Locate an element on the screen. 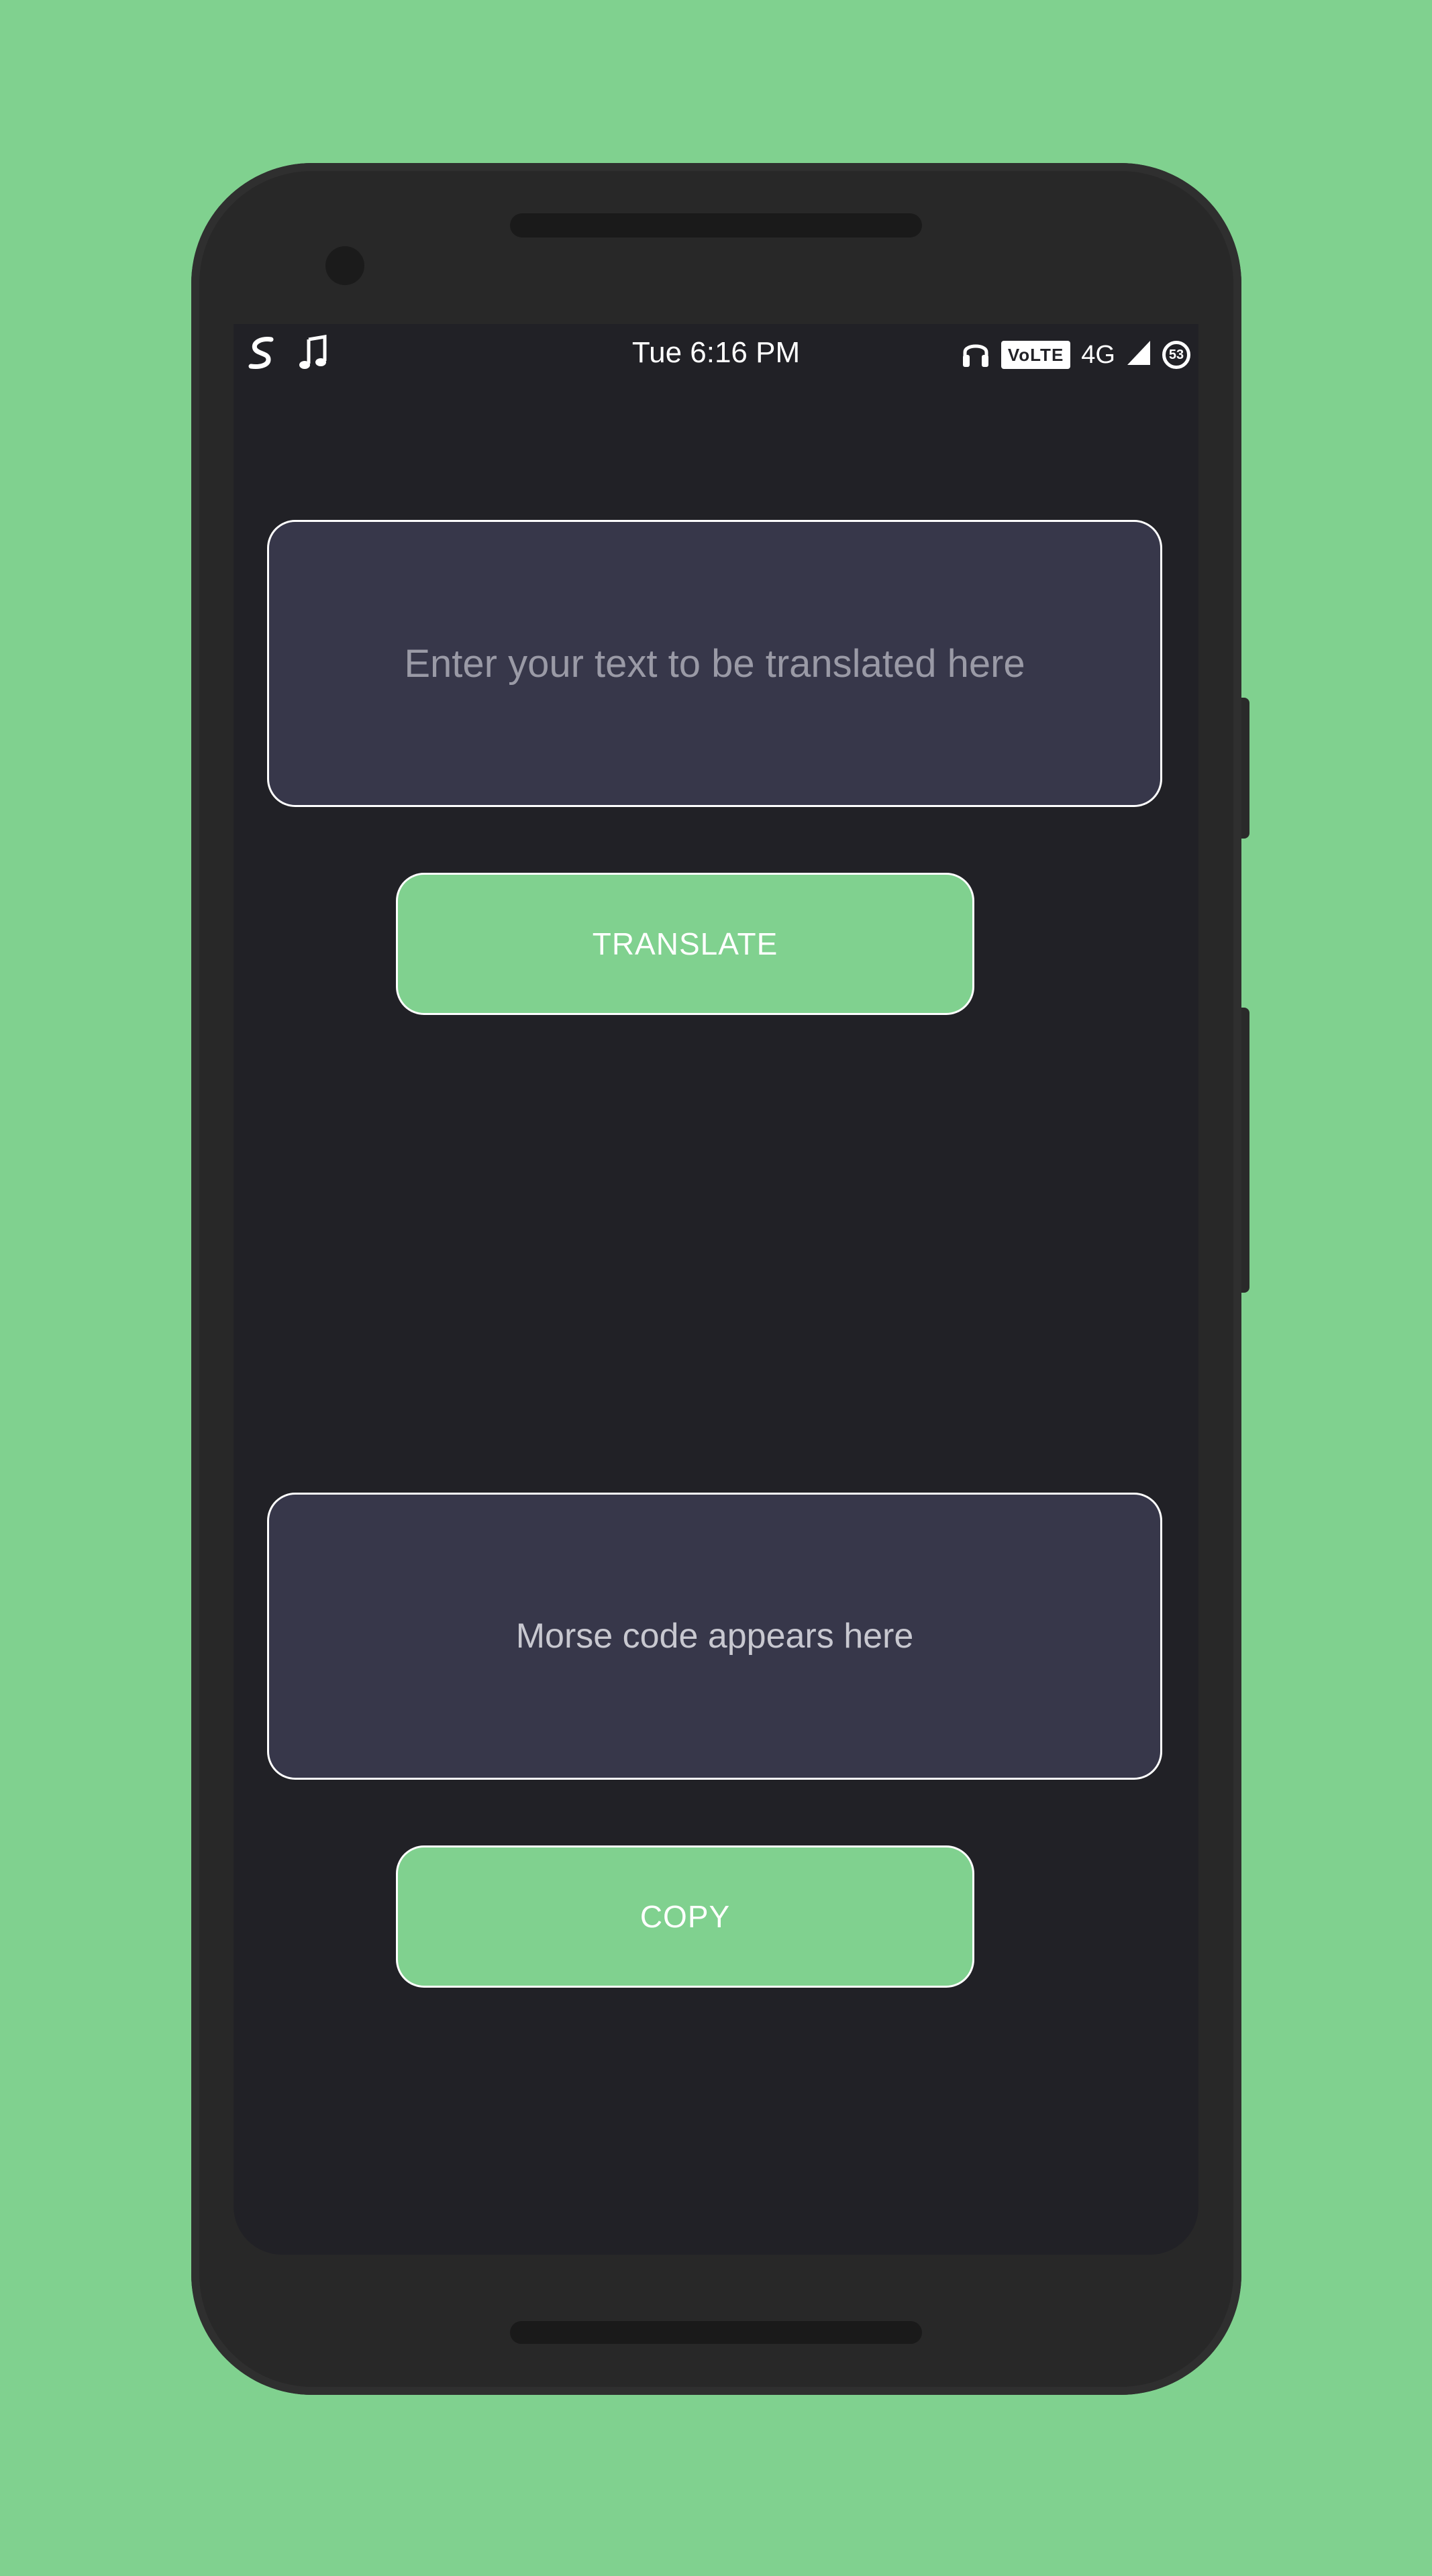 This screenshot has width=1432, height=2576. text-input-field: Enter your text to be translated here is located at coordinates (714, 663).